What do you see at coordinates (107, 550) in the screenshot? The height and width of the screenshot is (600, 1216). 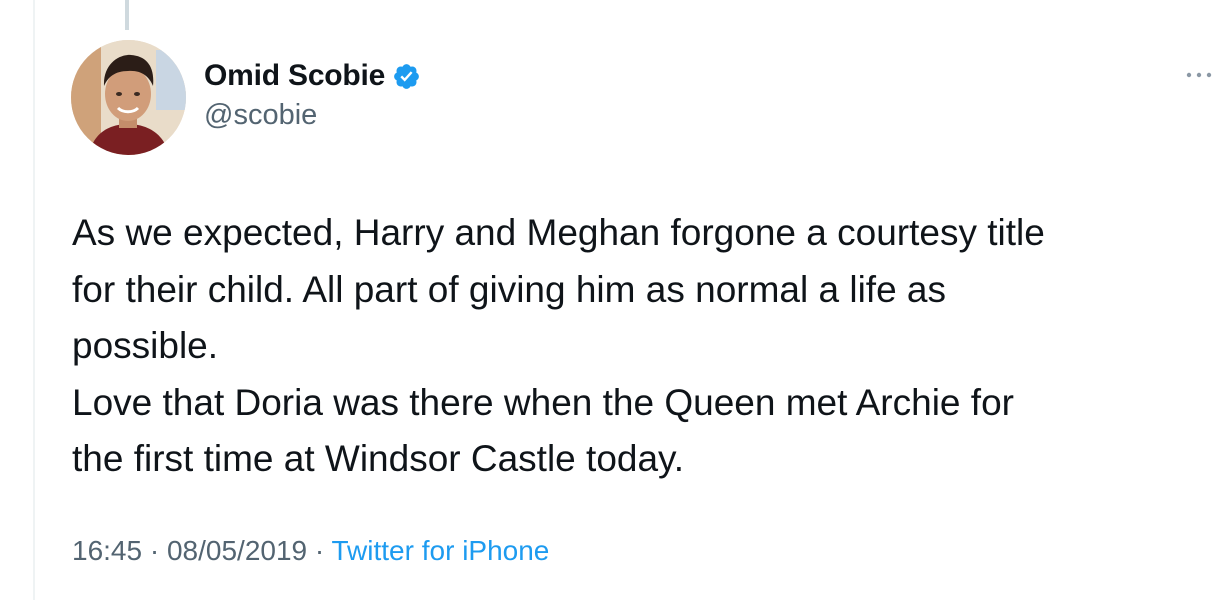 I see `tweet-time: 16:45` at bounding box center [107, 550].